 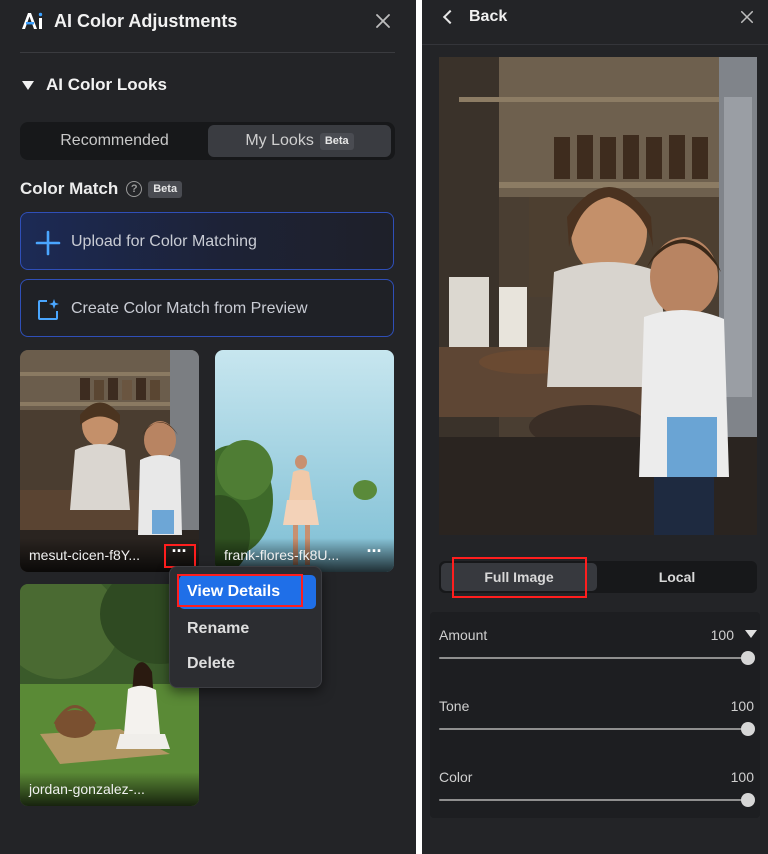 I want to click on frame-sparkle-icon, so click(x=48, y=310).